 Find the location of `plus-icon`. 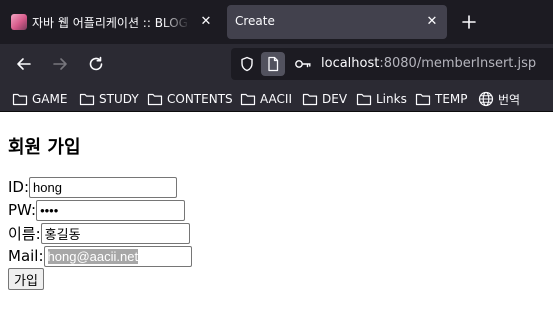

plus-icon is located at coordinates (469, 22).